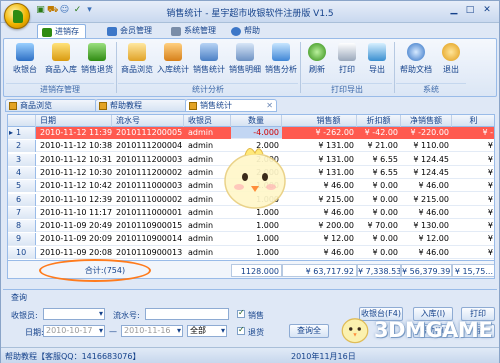 The image size is (500, 363). Describe the element at coordinates (74, 331) in the screenshot. I see `date-from-input: 2010-10-17 ▾` at that location.